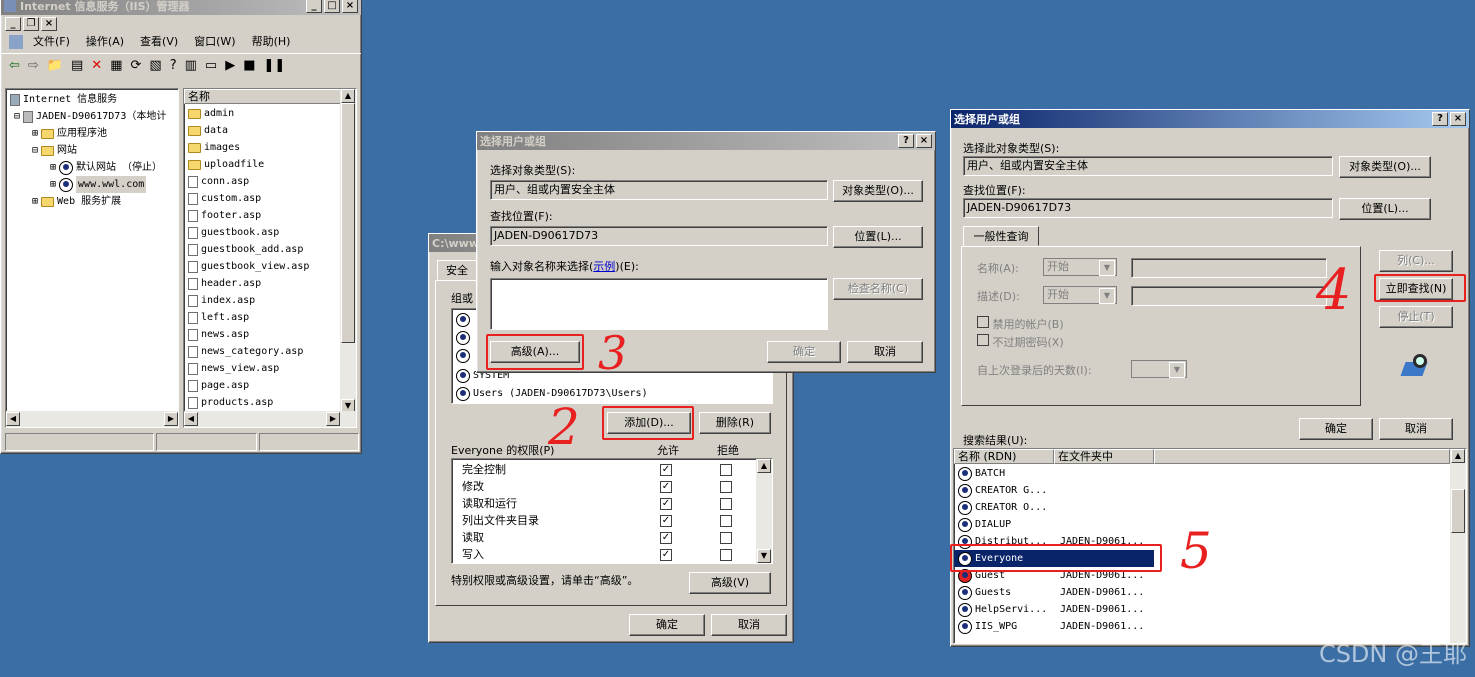 This screenshot has width=1475, height=677. Describe the element at coordinates (96, 65) in the screenshot. I see `delete-icon: ✕` at that location.